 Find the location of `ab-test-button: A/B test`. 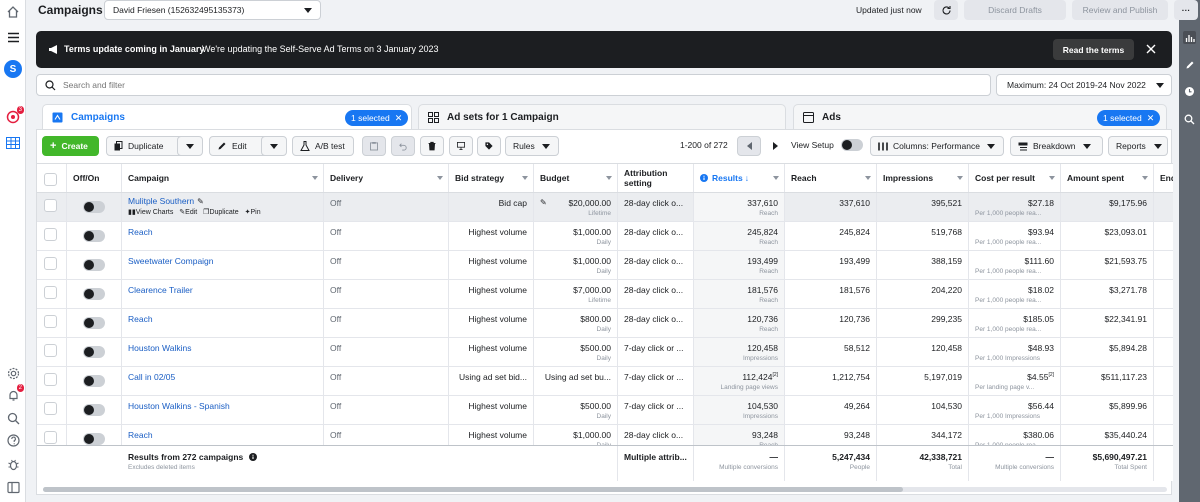

ab-test-button: A/B test is located at coordinates (323, 146).